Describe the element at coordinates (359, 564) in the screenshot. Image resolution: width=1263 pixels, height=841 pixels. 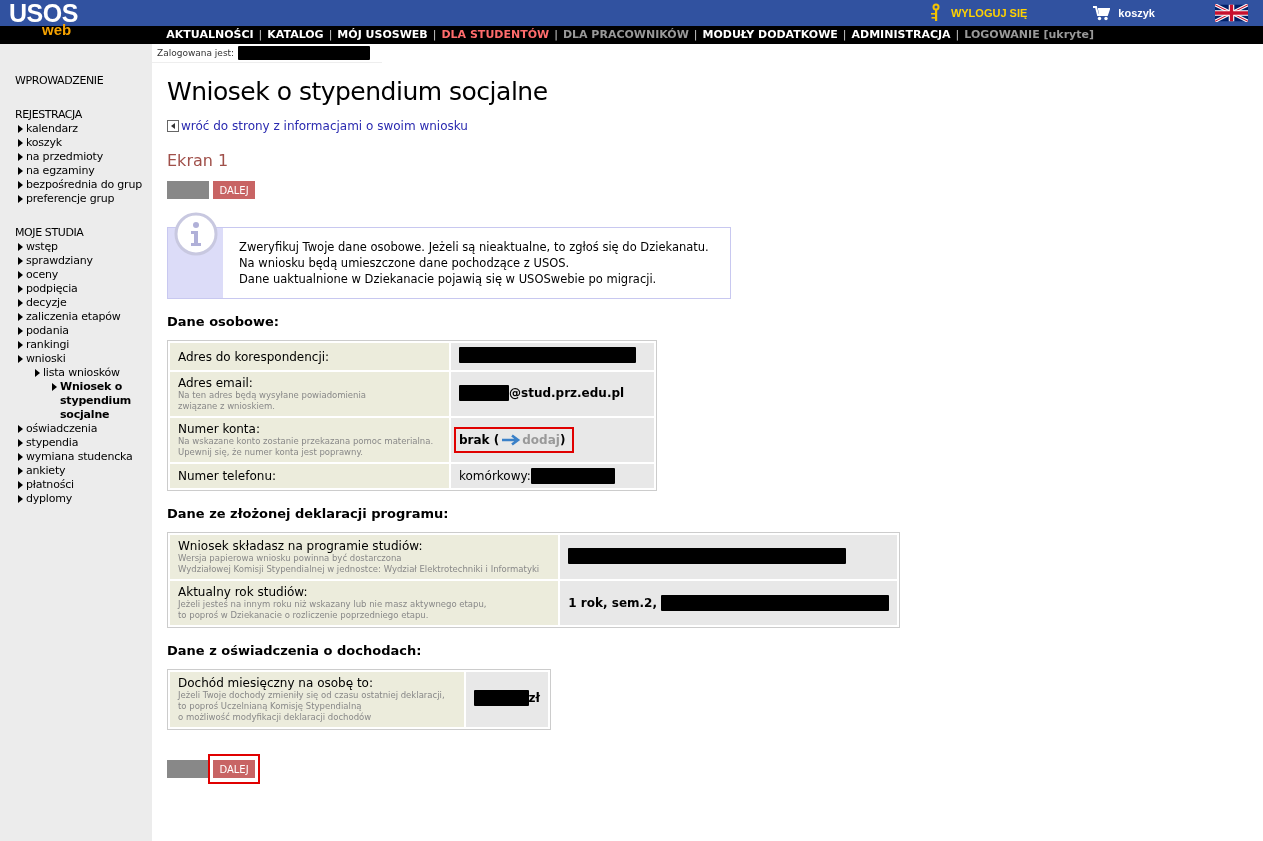
I see `field-hint: Wersja papierowa wniosku powinna być dostarczona Wydziałowej Komisji Stypendialnej w jednostce: Wydział Elektrotechniki i Informatyki` at that location.